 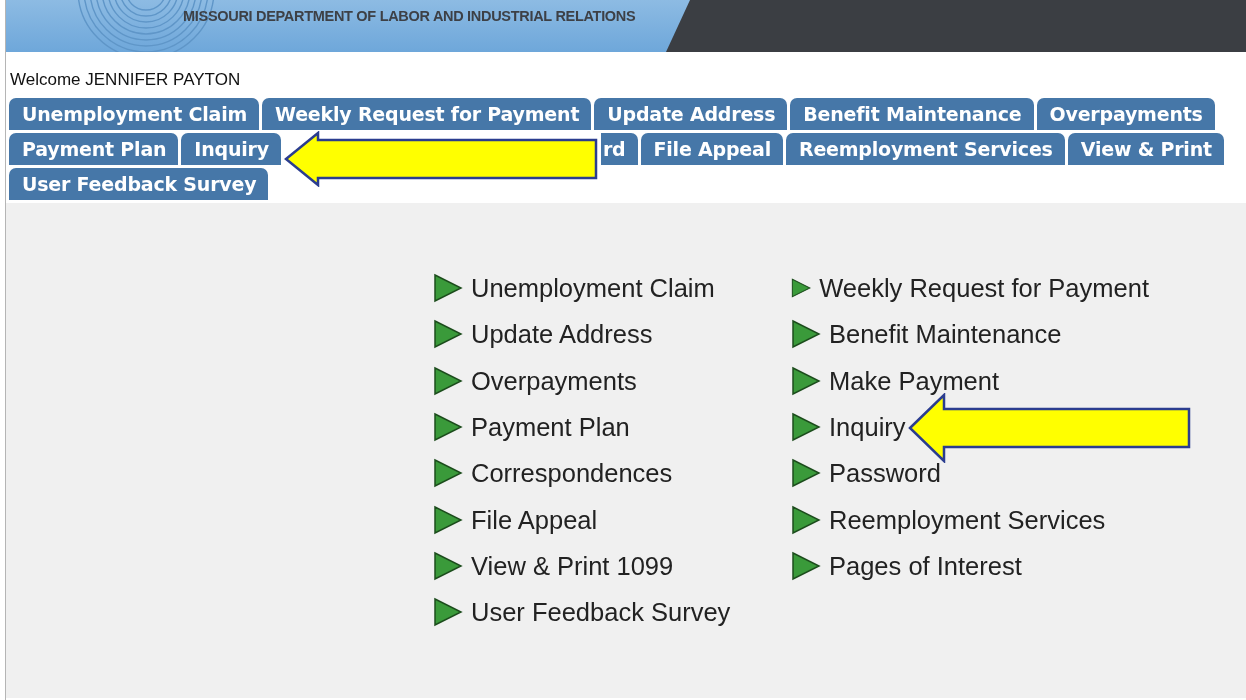 What do you see at coordinates (711, 149) in the screenshot?
I see `nav-tab: File Appeal` at bounding box center [711, 149].